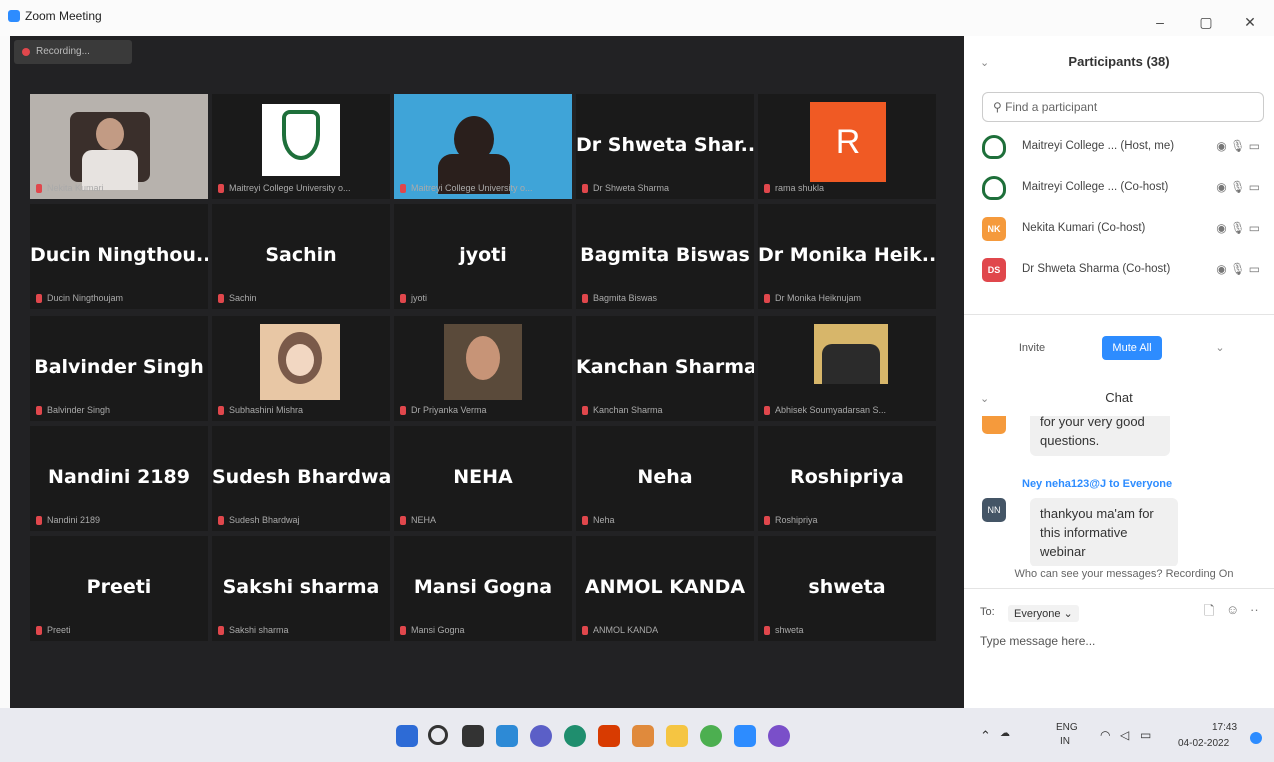 The image size is (1274, 762). I want to click on participant-tile: Dr Priyanka Verma, so click(483, 368).